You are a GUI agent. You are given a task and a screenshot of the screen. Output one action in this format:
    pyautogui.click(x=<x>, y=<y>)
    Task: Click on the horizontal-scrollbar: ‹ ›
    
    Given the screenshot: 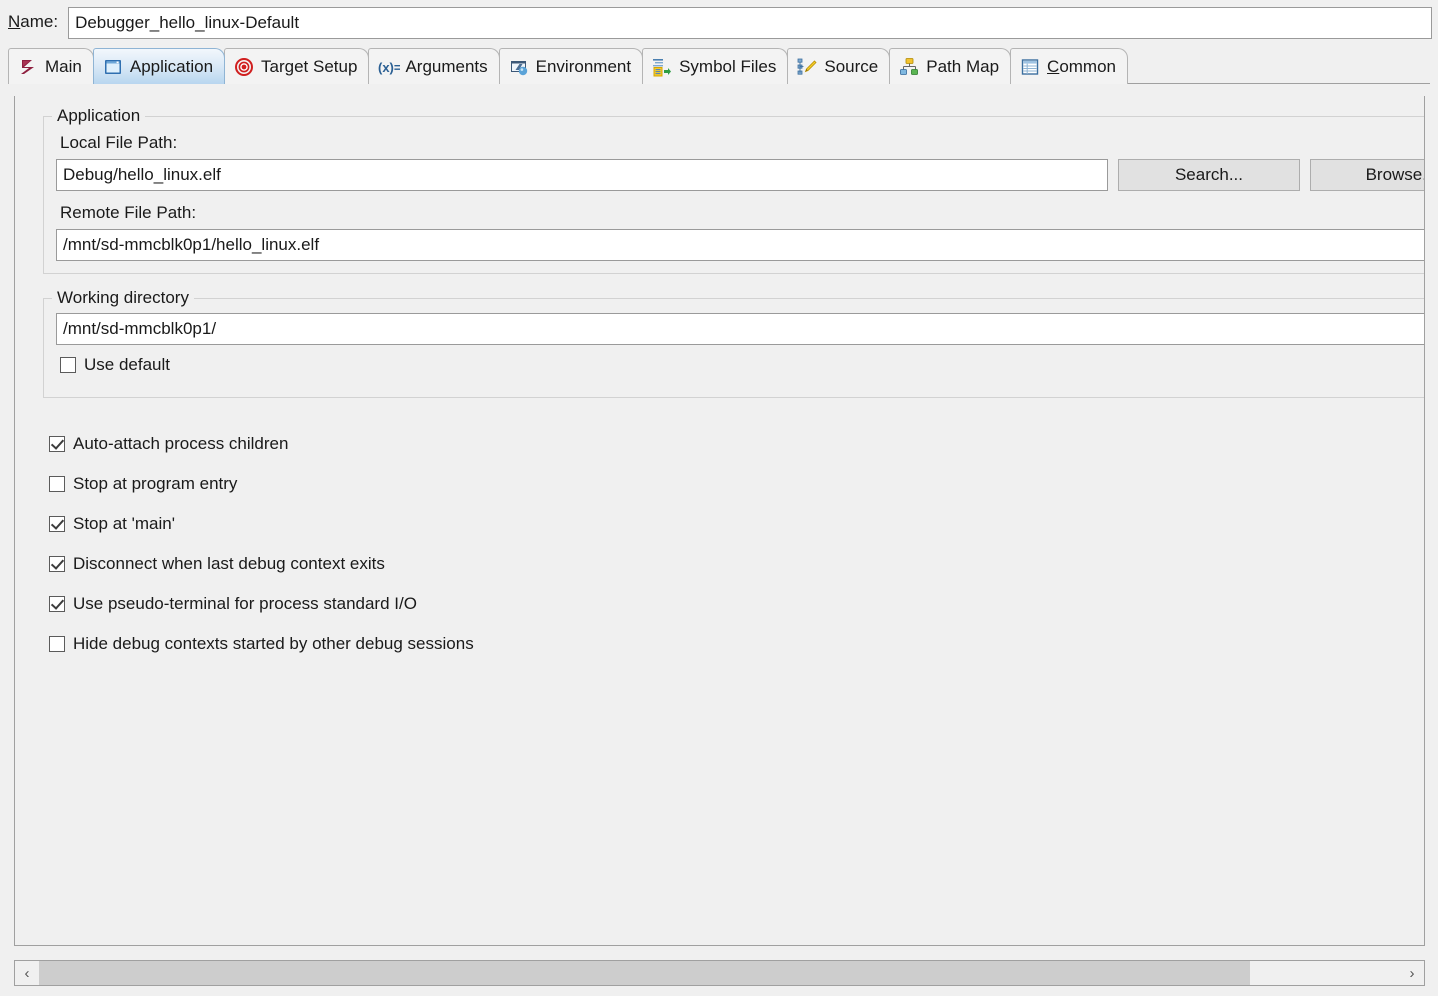 What is the action you would take?
    pyautogui.click(x=719, y=973)
    